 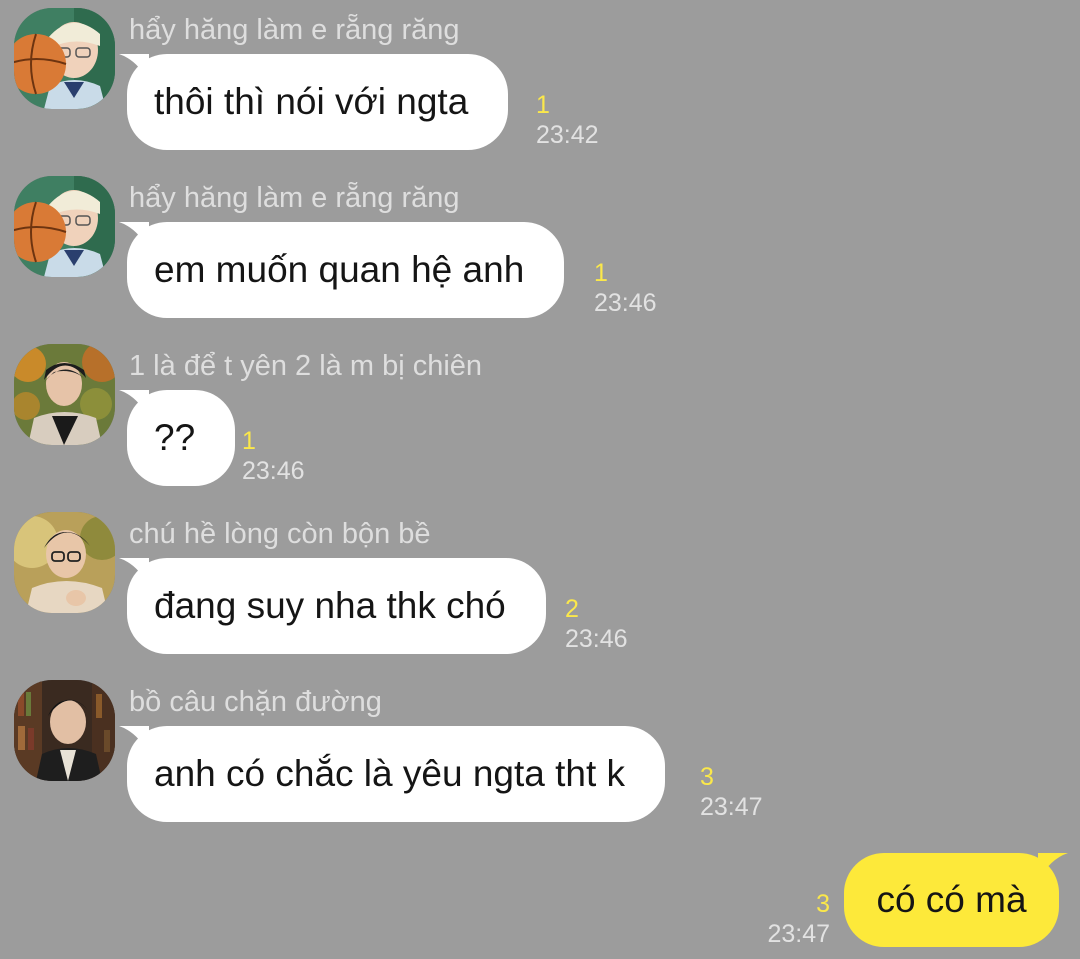 What do you see at coordinates (785, 919) in the screenshot?
I see `outgoing-message-meta: 3 23:47` at bounding box center [785, 919].